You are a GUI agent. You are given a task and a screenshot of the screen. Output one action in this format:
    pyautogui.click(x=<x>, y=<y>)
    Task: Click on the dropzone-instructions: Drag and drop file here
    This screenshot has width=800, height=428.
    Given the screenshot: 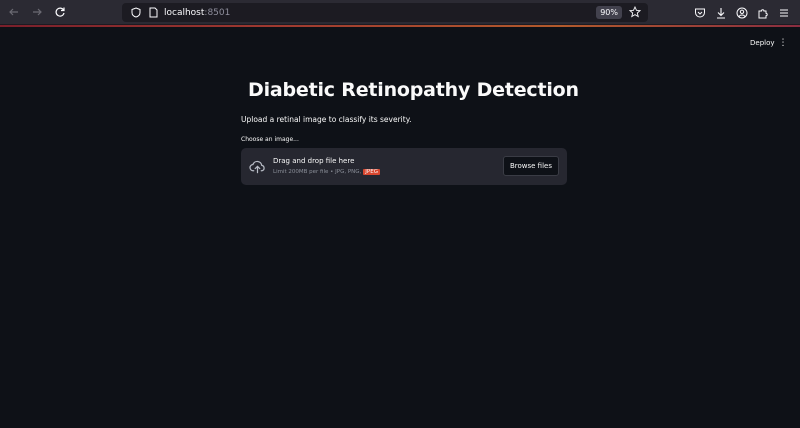 What is the action you would take?
    pyautogui.click(x=314, y=161)
    